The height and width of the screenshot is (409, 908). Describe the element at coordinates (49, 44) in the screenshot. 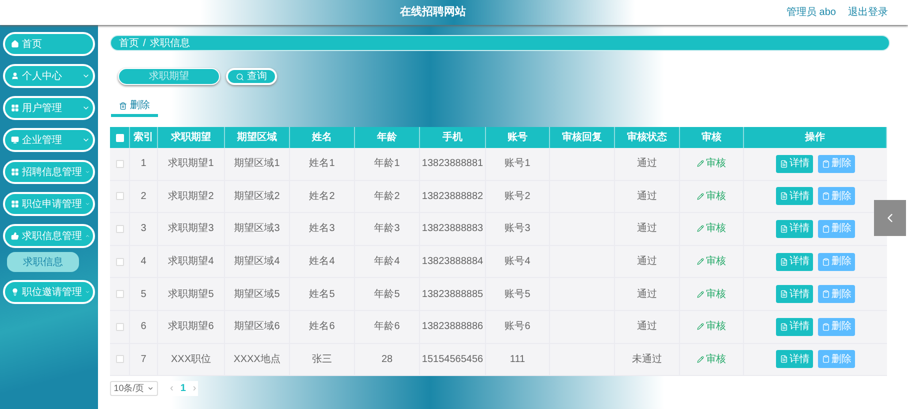

I see `sidebar-item: 首页` at that location.